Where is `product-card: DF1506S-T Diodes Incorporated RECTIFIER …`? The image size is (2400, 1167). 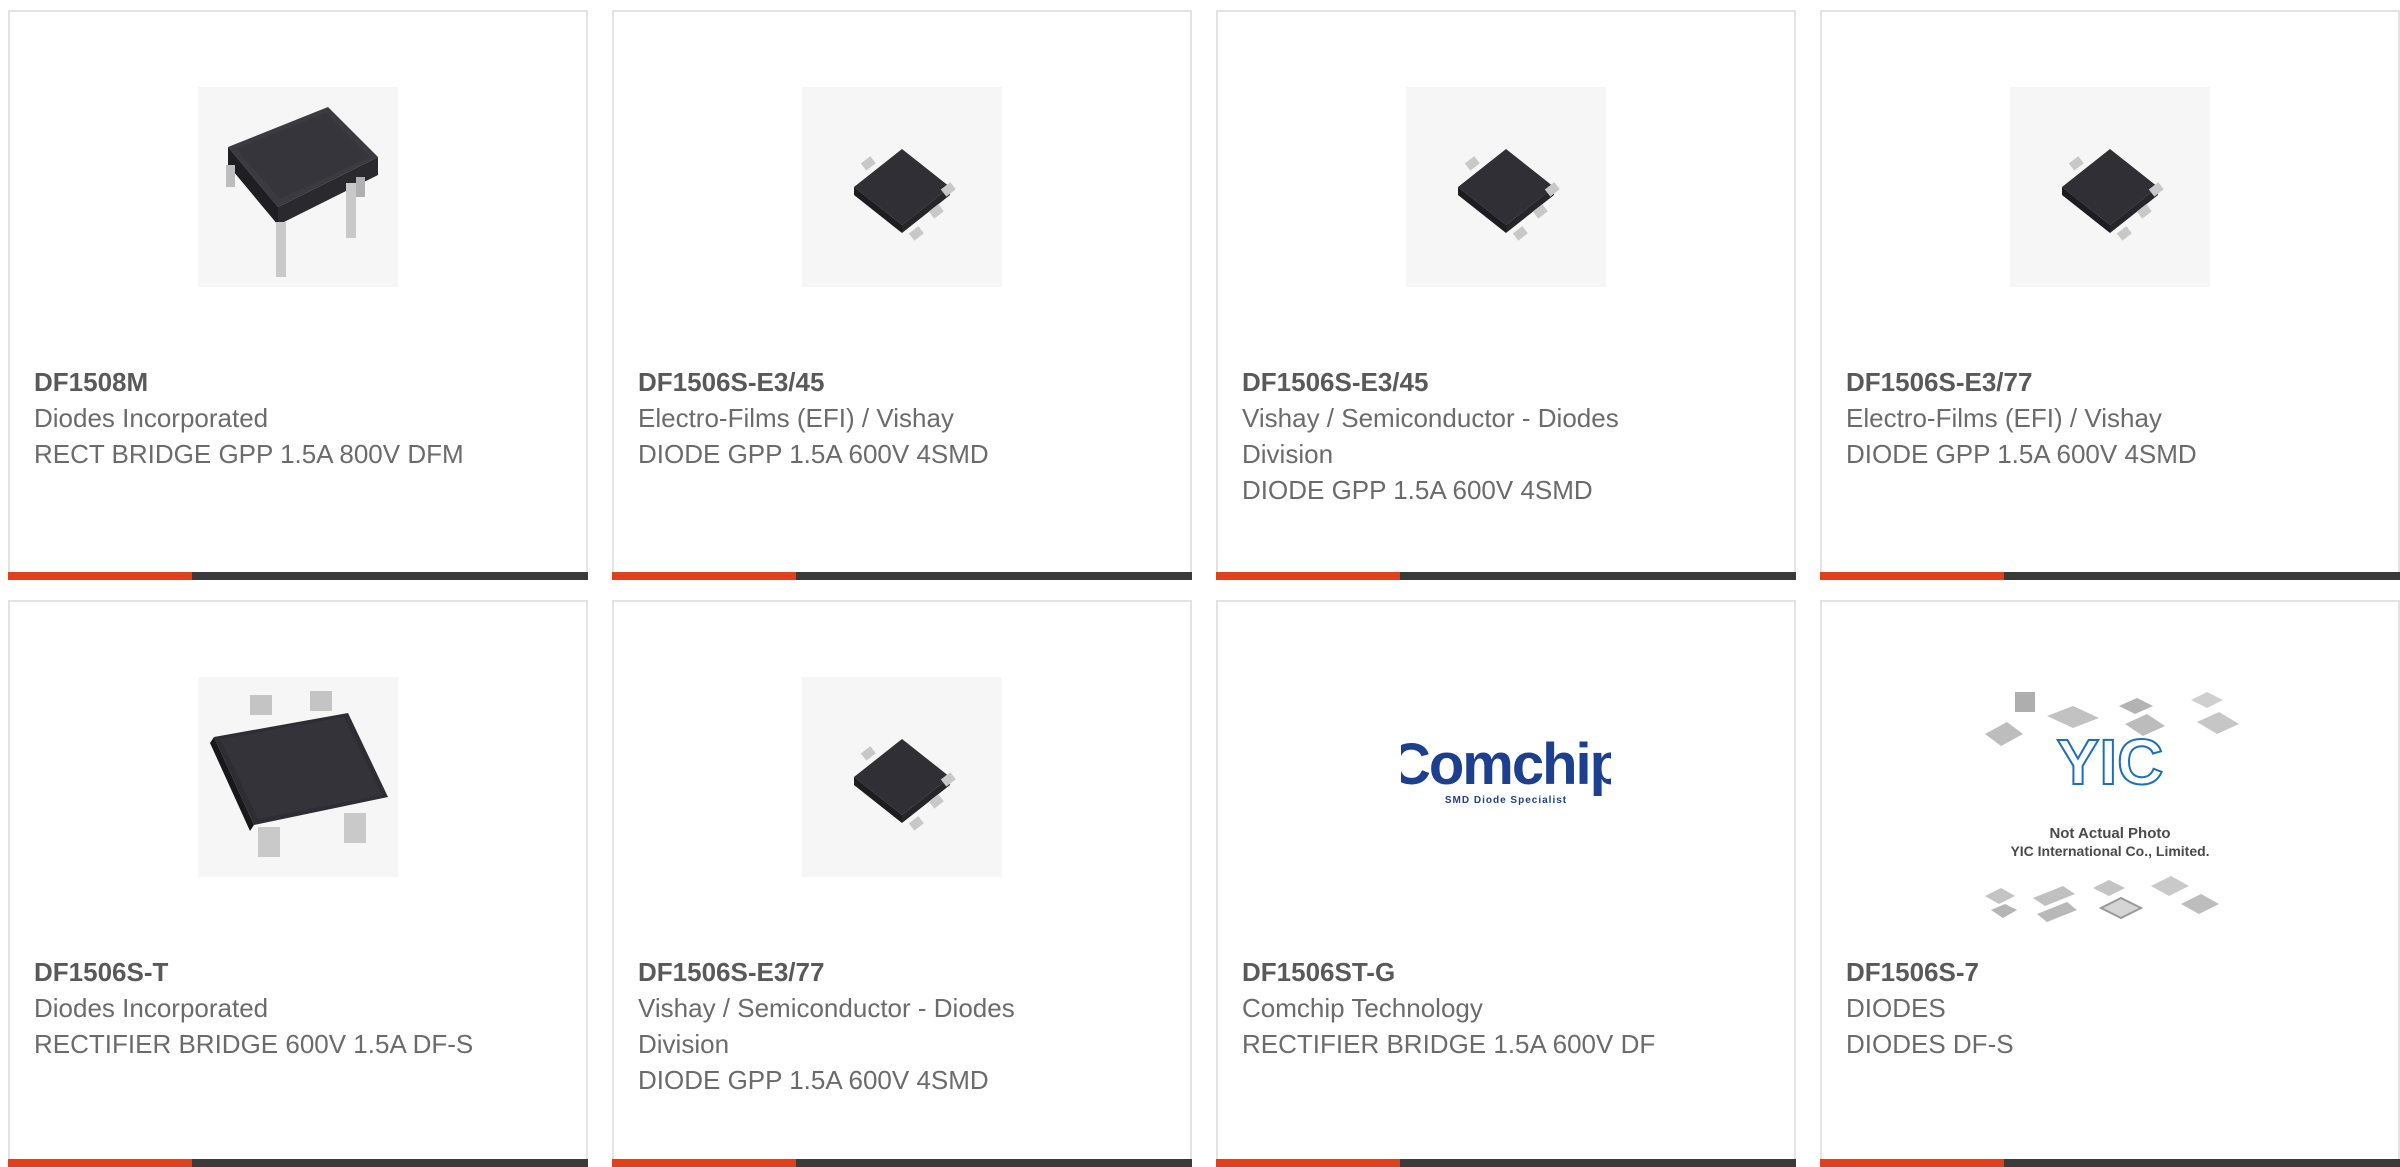 product-card: DF1506S-T Diodes Incorporated RECTIFIER … is located at coordinates (298, 883).